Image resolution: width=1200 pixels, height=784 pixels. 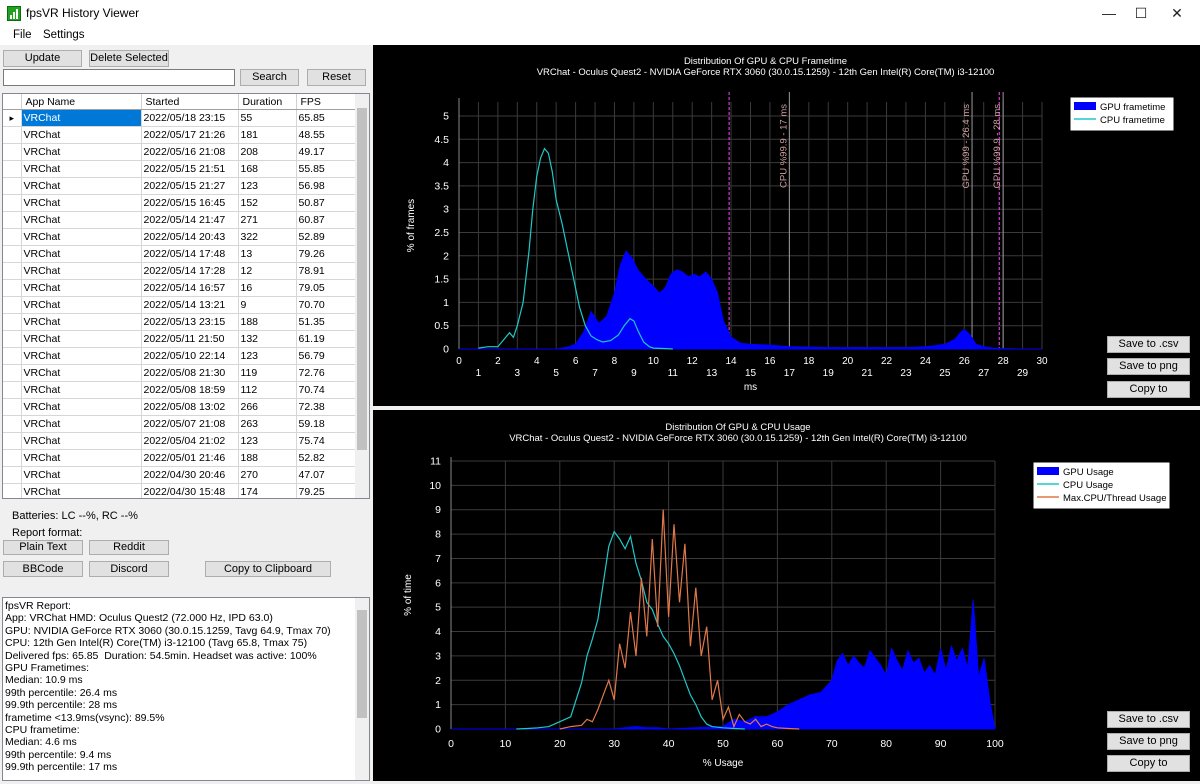 I want to click on cell-fps: 60.87, so click(x=326, y=220).